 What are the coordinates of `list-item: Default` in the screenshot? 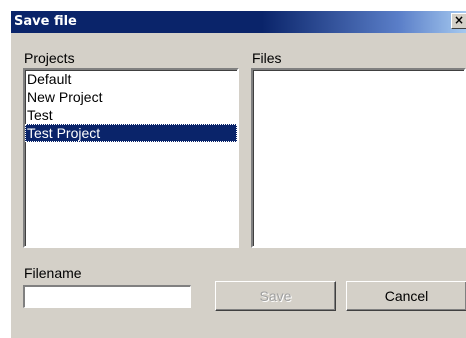 It's located at (131, 79).